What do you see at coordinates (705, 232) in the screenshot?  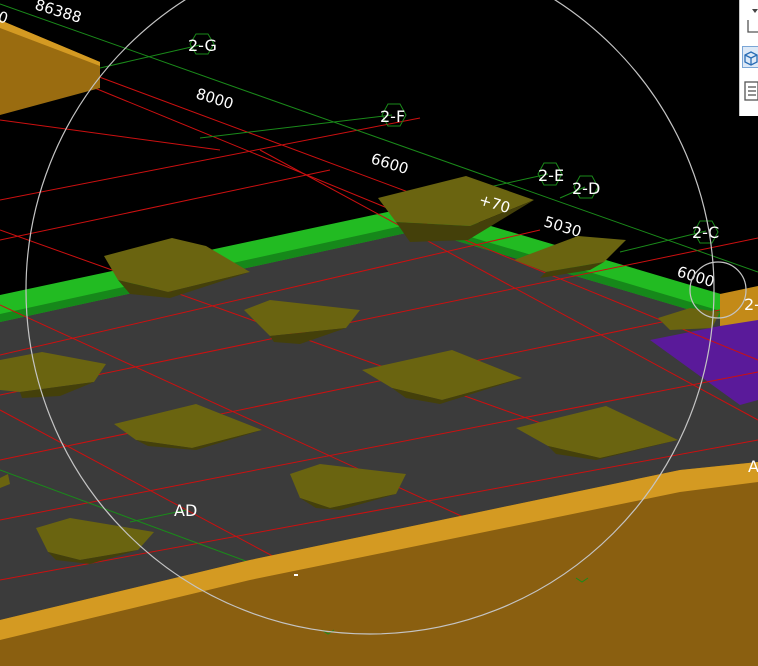 I see `grid-label-2c: 2-C` at bounding box center [705, 232].